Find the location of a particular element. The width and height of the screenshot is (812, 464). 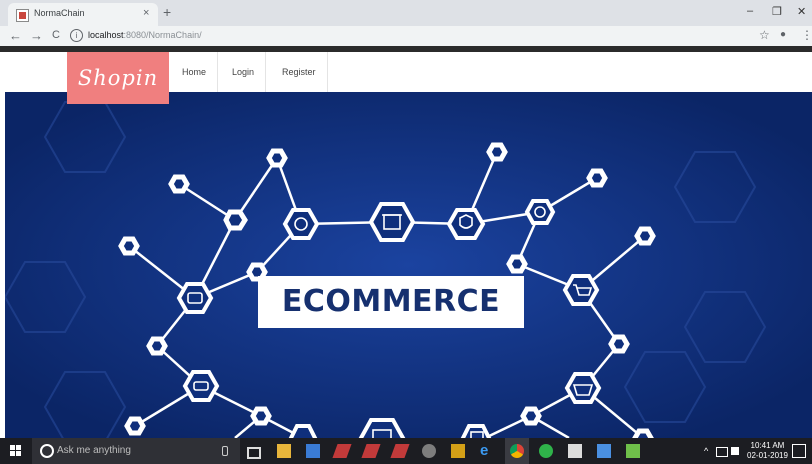

tab-title: NormaChain is located at coordinates (59, 13).